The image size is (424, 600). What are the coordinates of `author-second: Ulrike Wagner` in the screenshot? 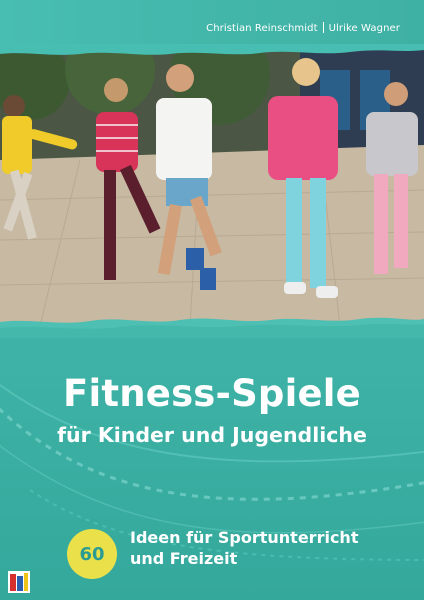 It's located at (364, 28).